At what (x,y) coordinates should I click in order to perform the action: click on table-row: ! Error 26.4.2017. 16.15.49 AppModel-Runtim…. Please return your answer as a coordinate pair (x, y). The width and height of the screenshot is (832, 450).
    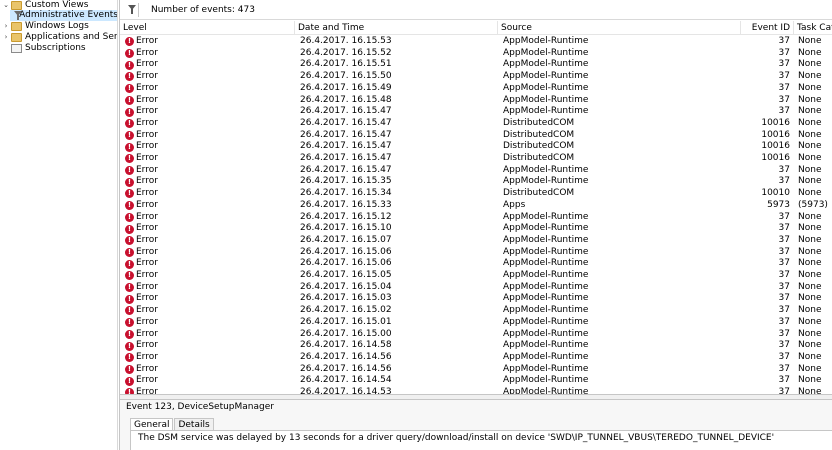
    Looking at the image, I should click on (476, 89).